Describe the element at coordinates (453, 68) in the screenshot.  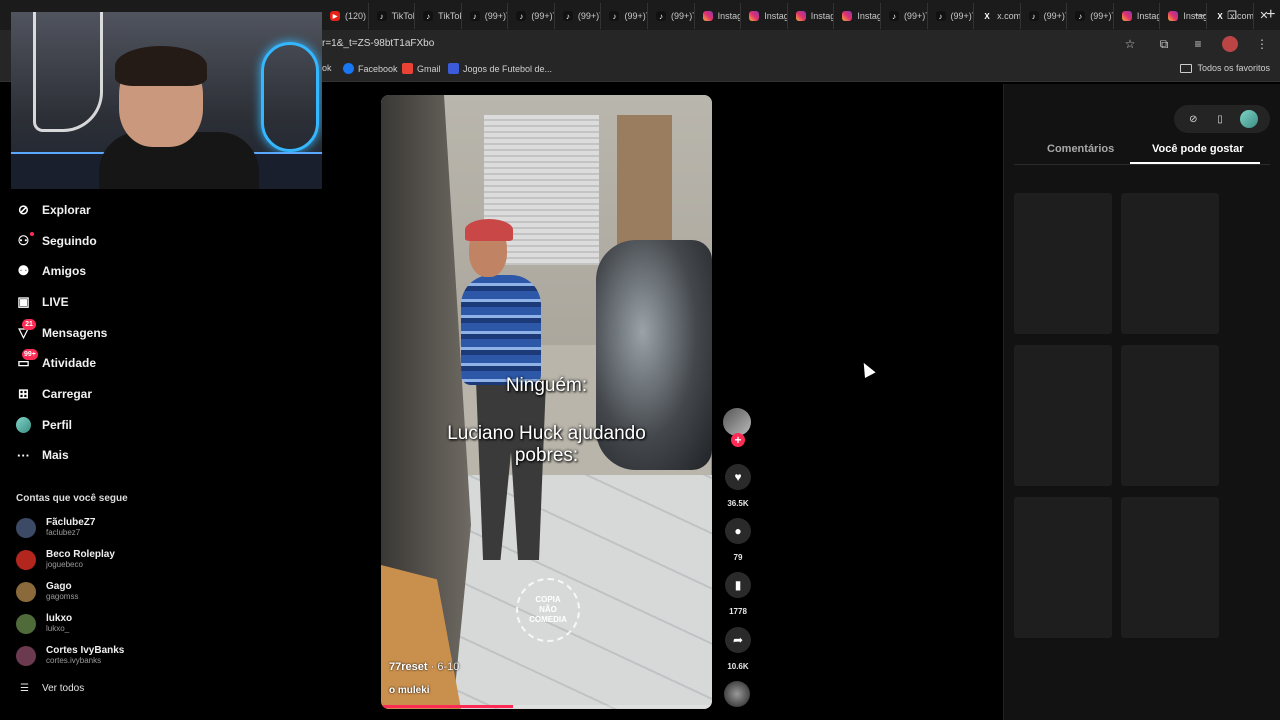
I see `game-site-icon` at that location.